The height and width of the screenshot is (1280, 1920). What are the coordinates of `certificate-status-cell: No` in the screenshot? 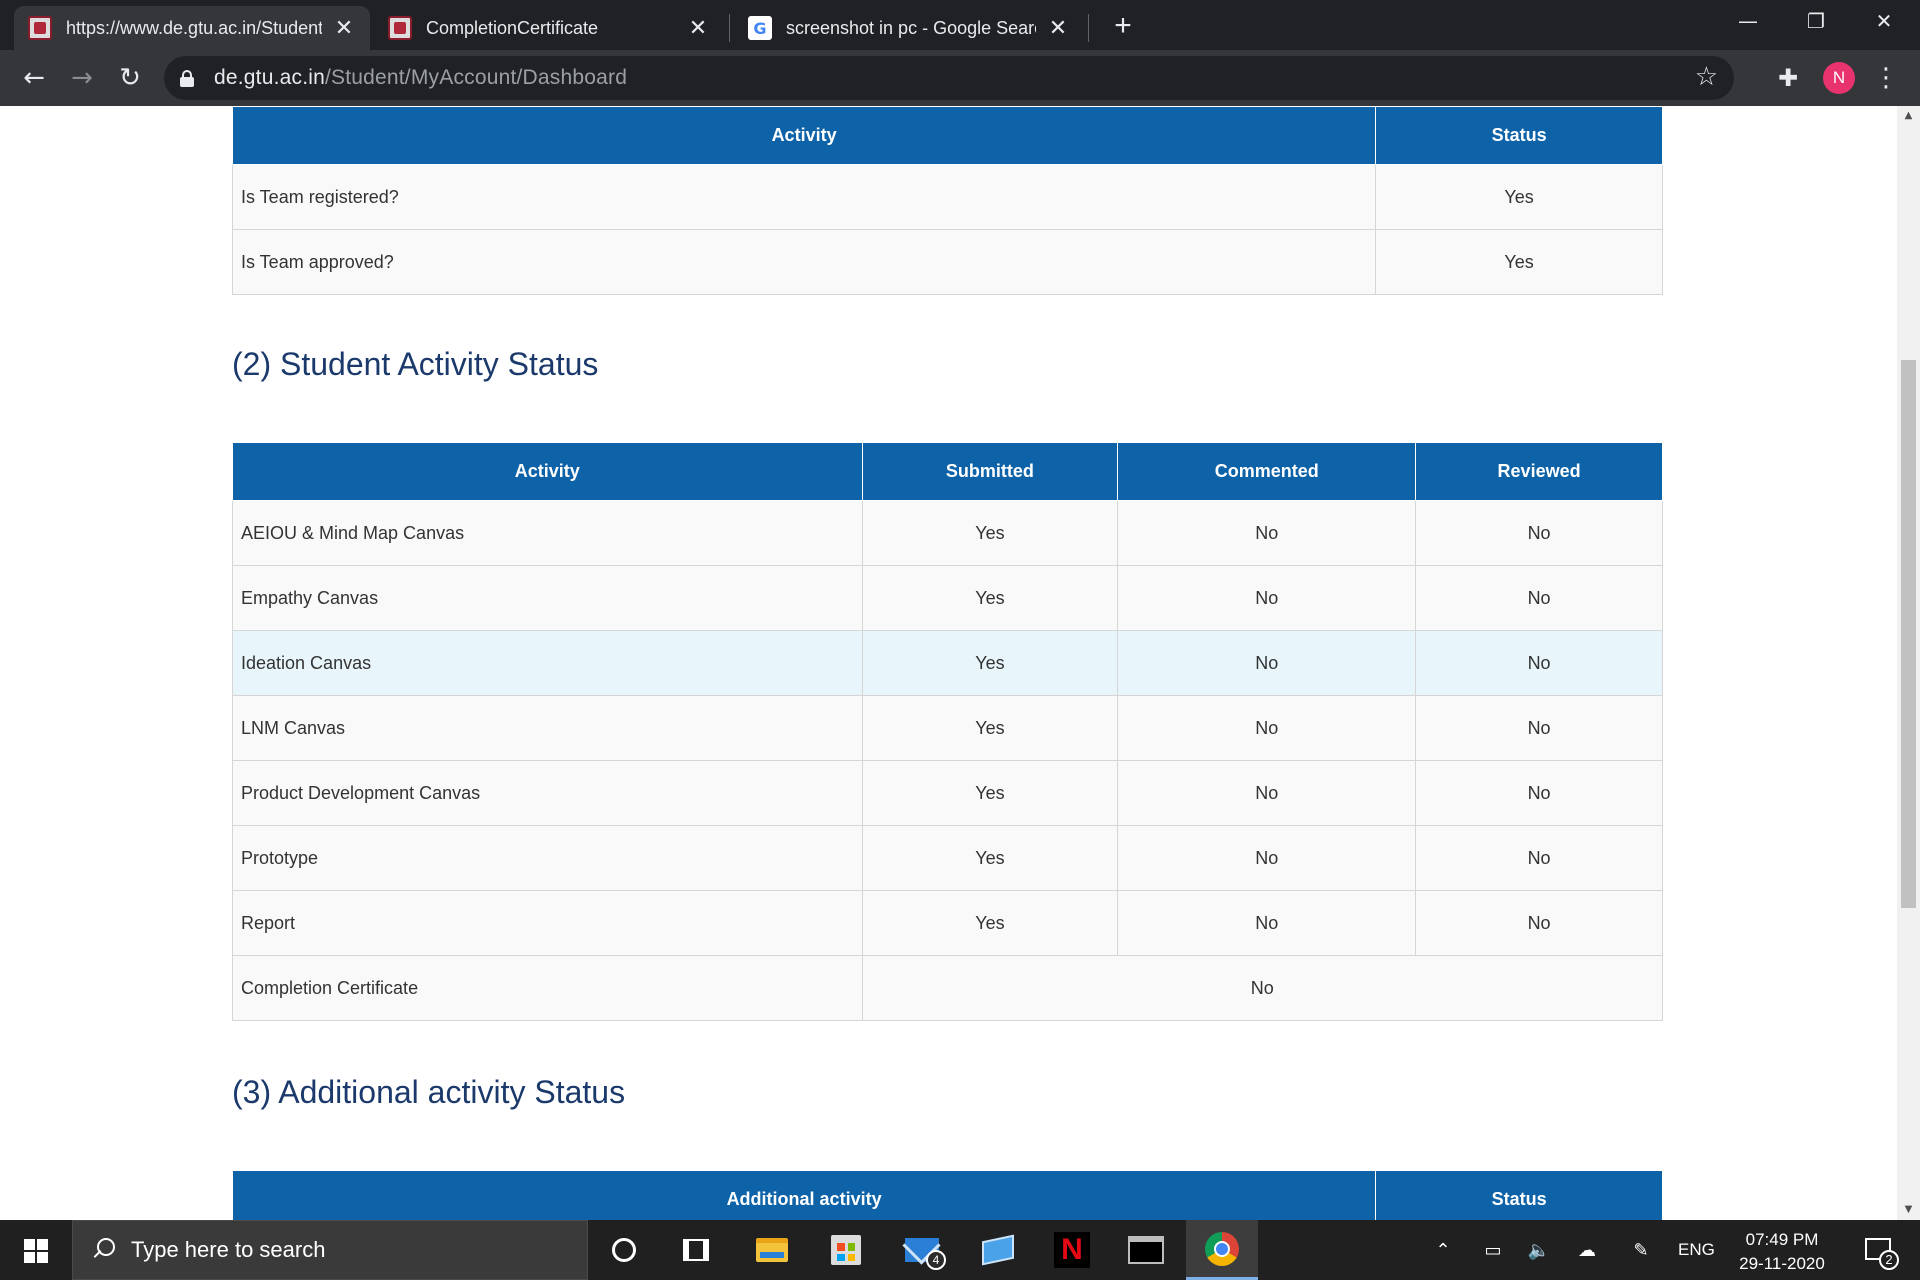 It's located at (1262, 988).